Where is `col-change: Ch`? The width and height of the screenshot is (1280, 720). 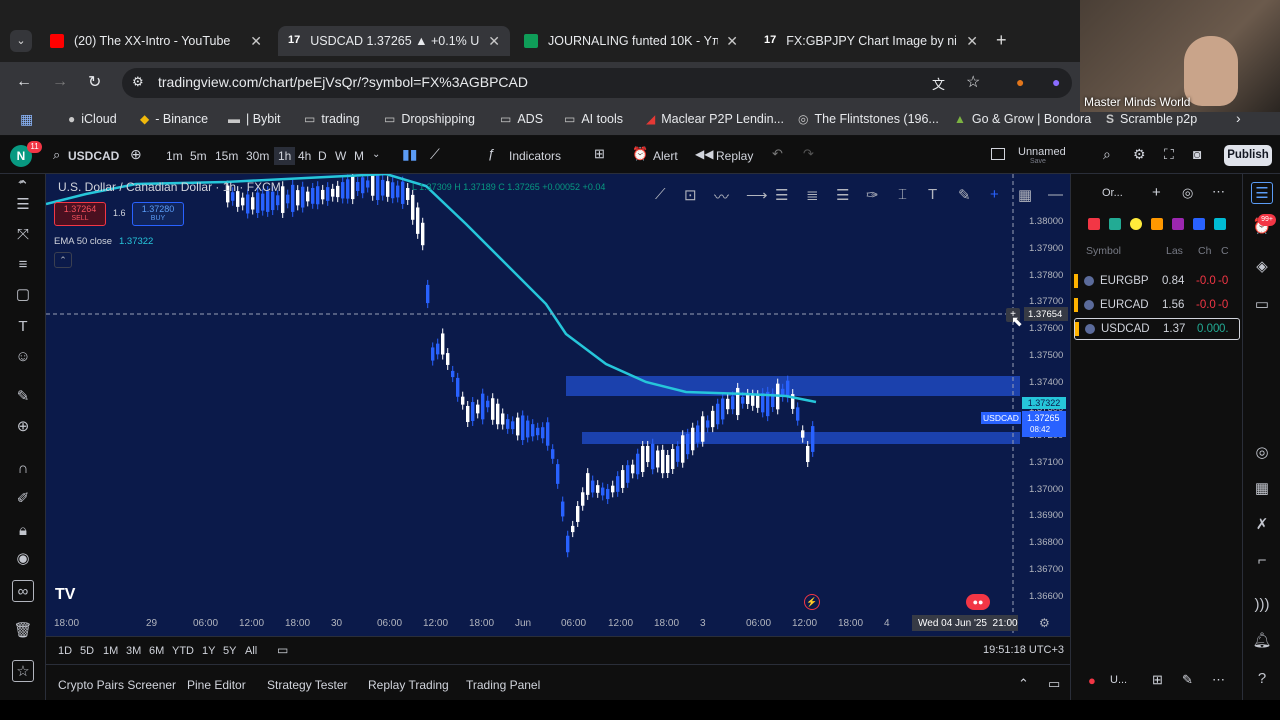
col-change: Ch is located at coordinates (1204, 251).